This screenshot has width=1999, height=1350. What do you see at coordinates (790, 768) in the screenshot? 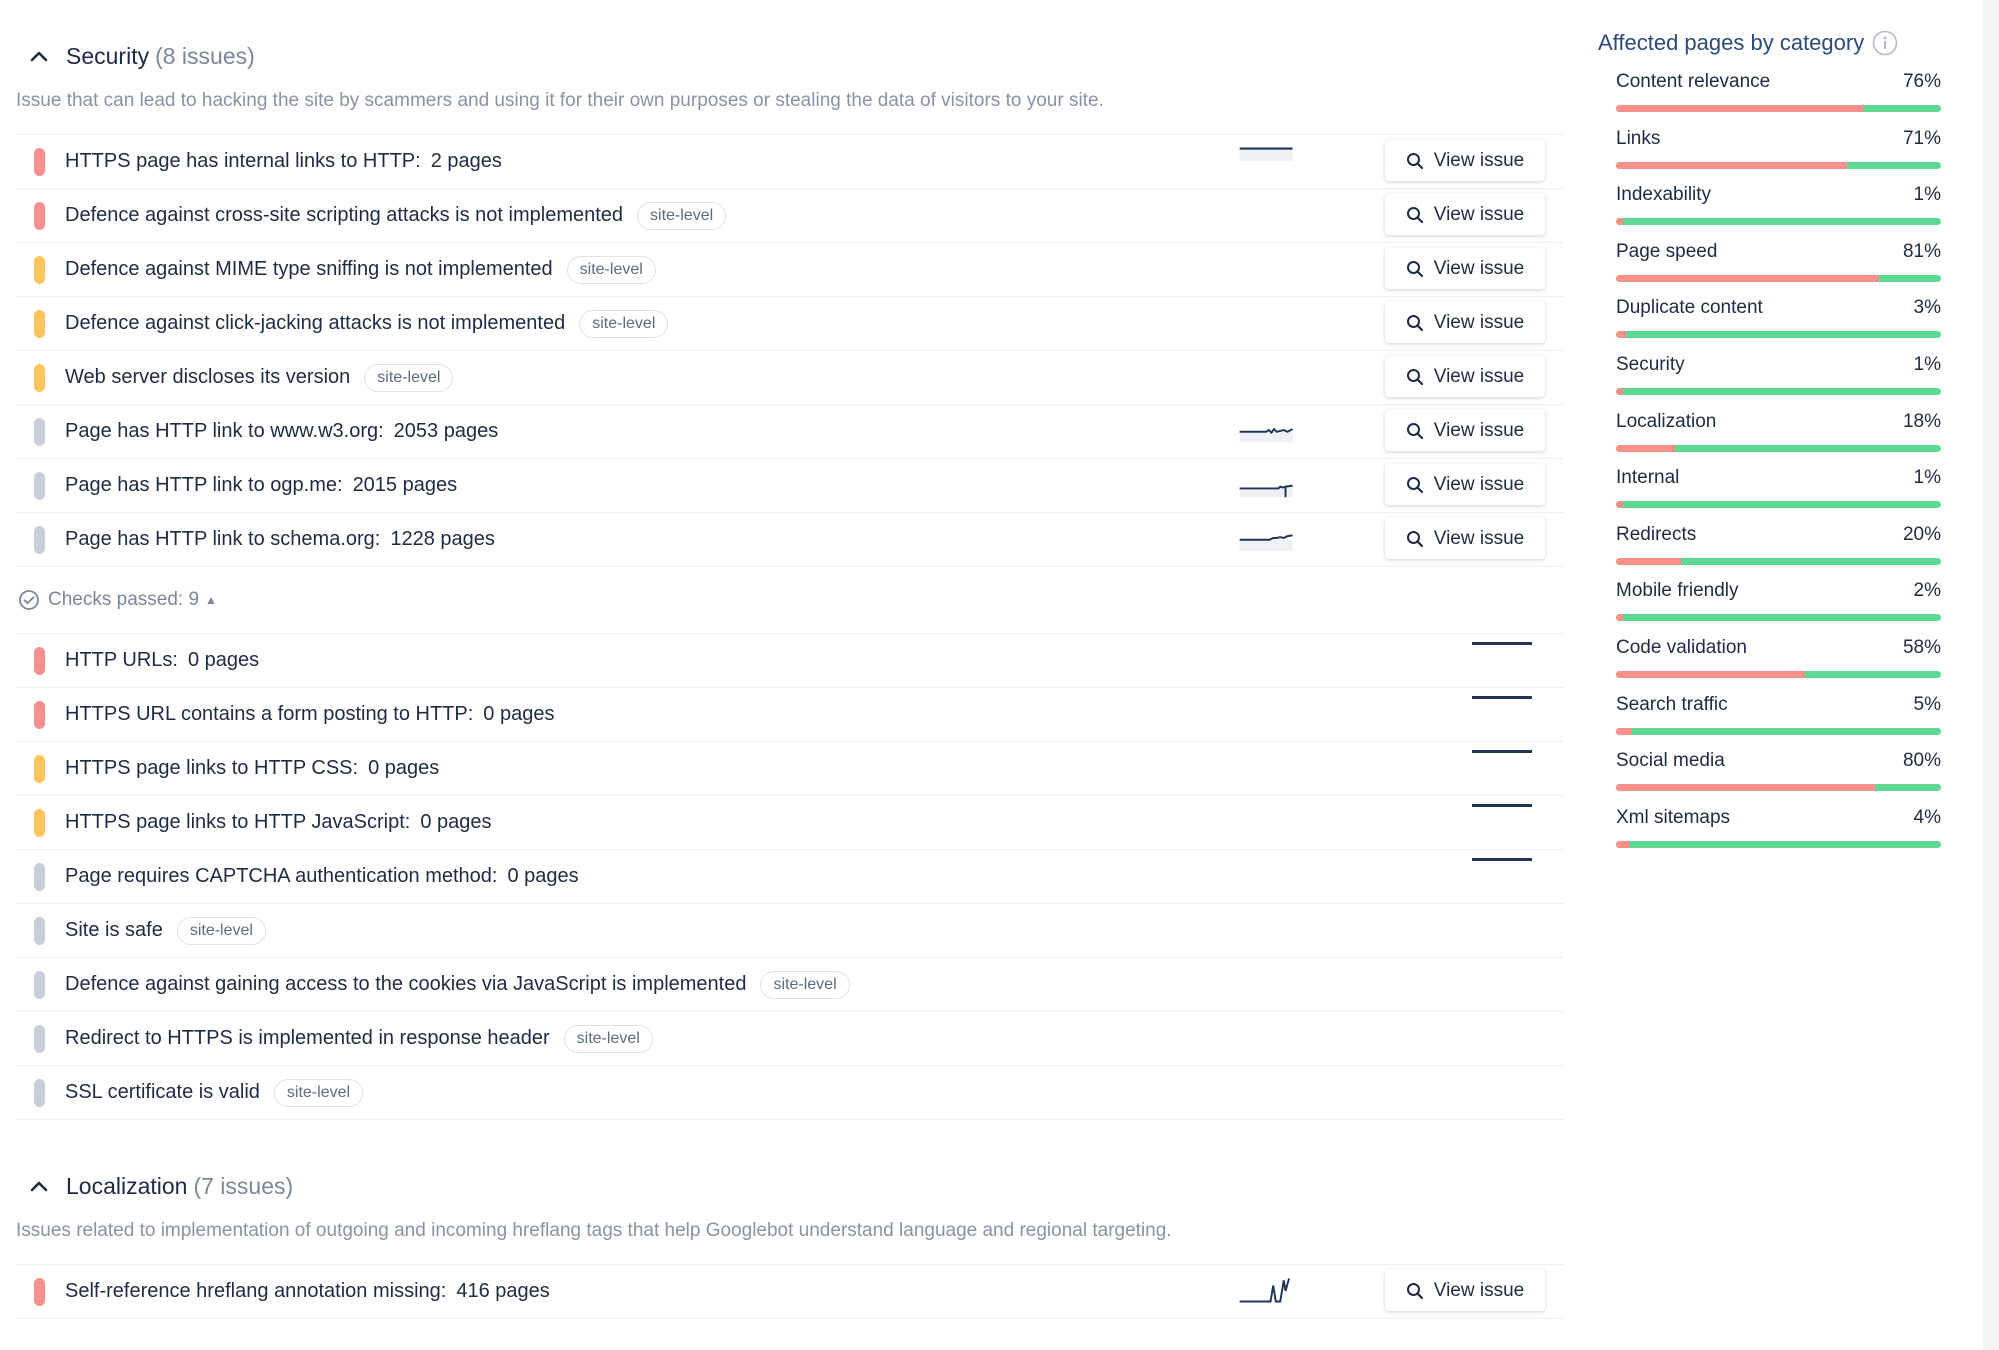
I see `issue-row: HTTPS page links to HTTP CSS: 0 pages` at bounding box center [790, 768].